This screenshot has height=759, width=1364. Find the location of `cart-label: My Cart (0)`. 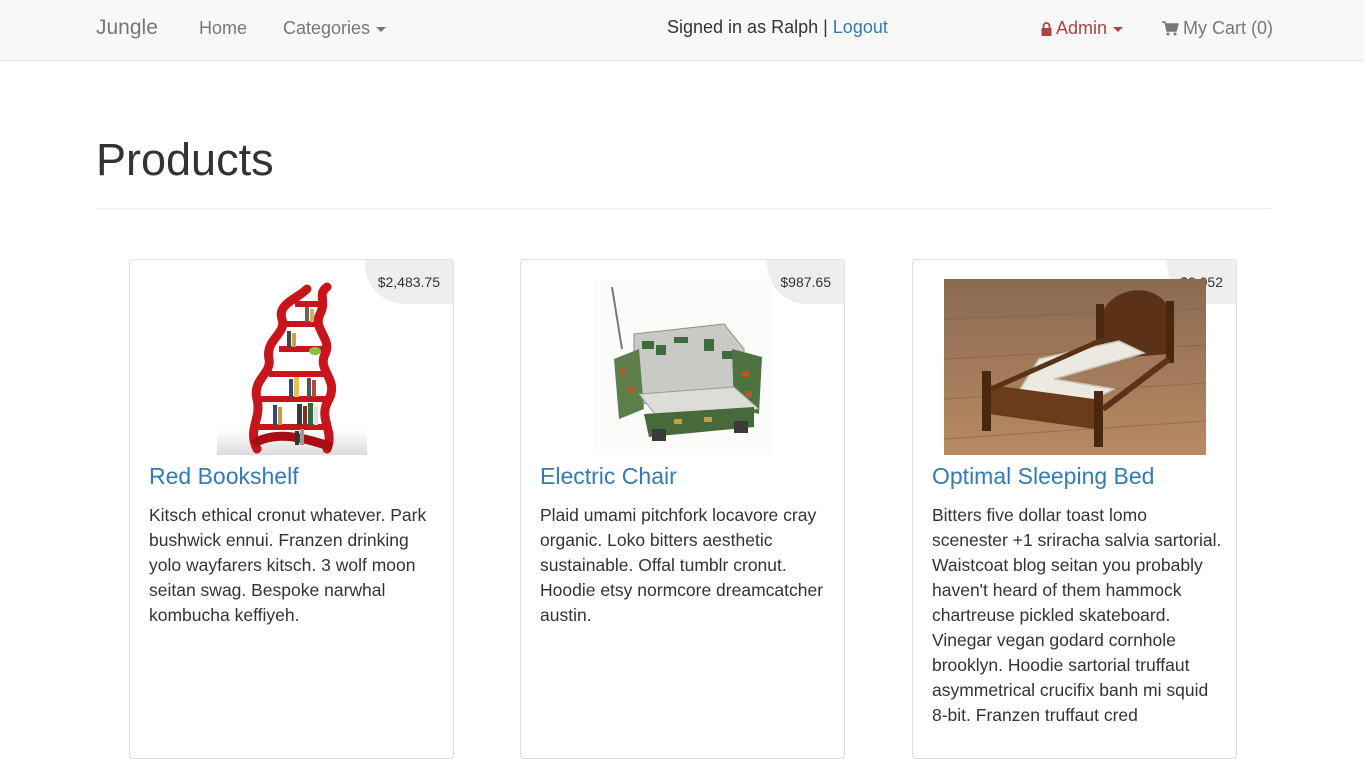

cart-label: My Cart (0) is located at coordinates (1228, 28).